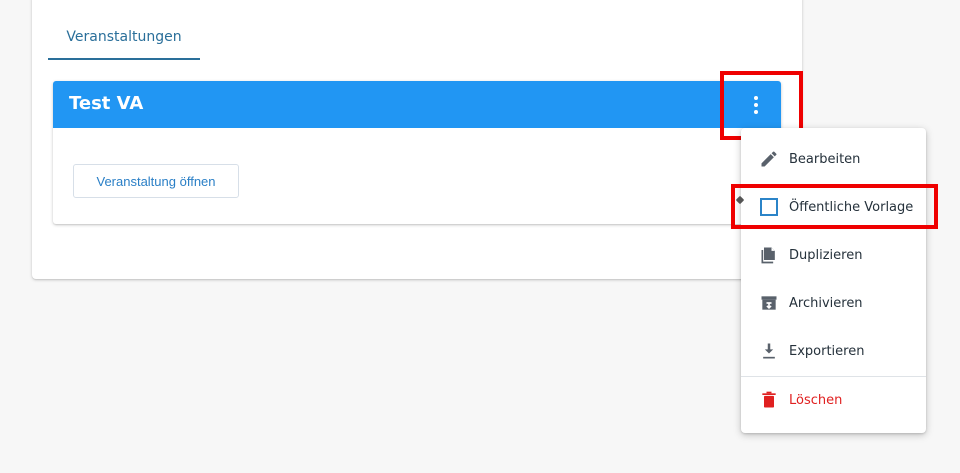 The width and height of the screenshot is (960, 473). Describe the element at coordinates (825, 159) in the screenshot. I see `menu-item-label: Bearbeiten` at that location.